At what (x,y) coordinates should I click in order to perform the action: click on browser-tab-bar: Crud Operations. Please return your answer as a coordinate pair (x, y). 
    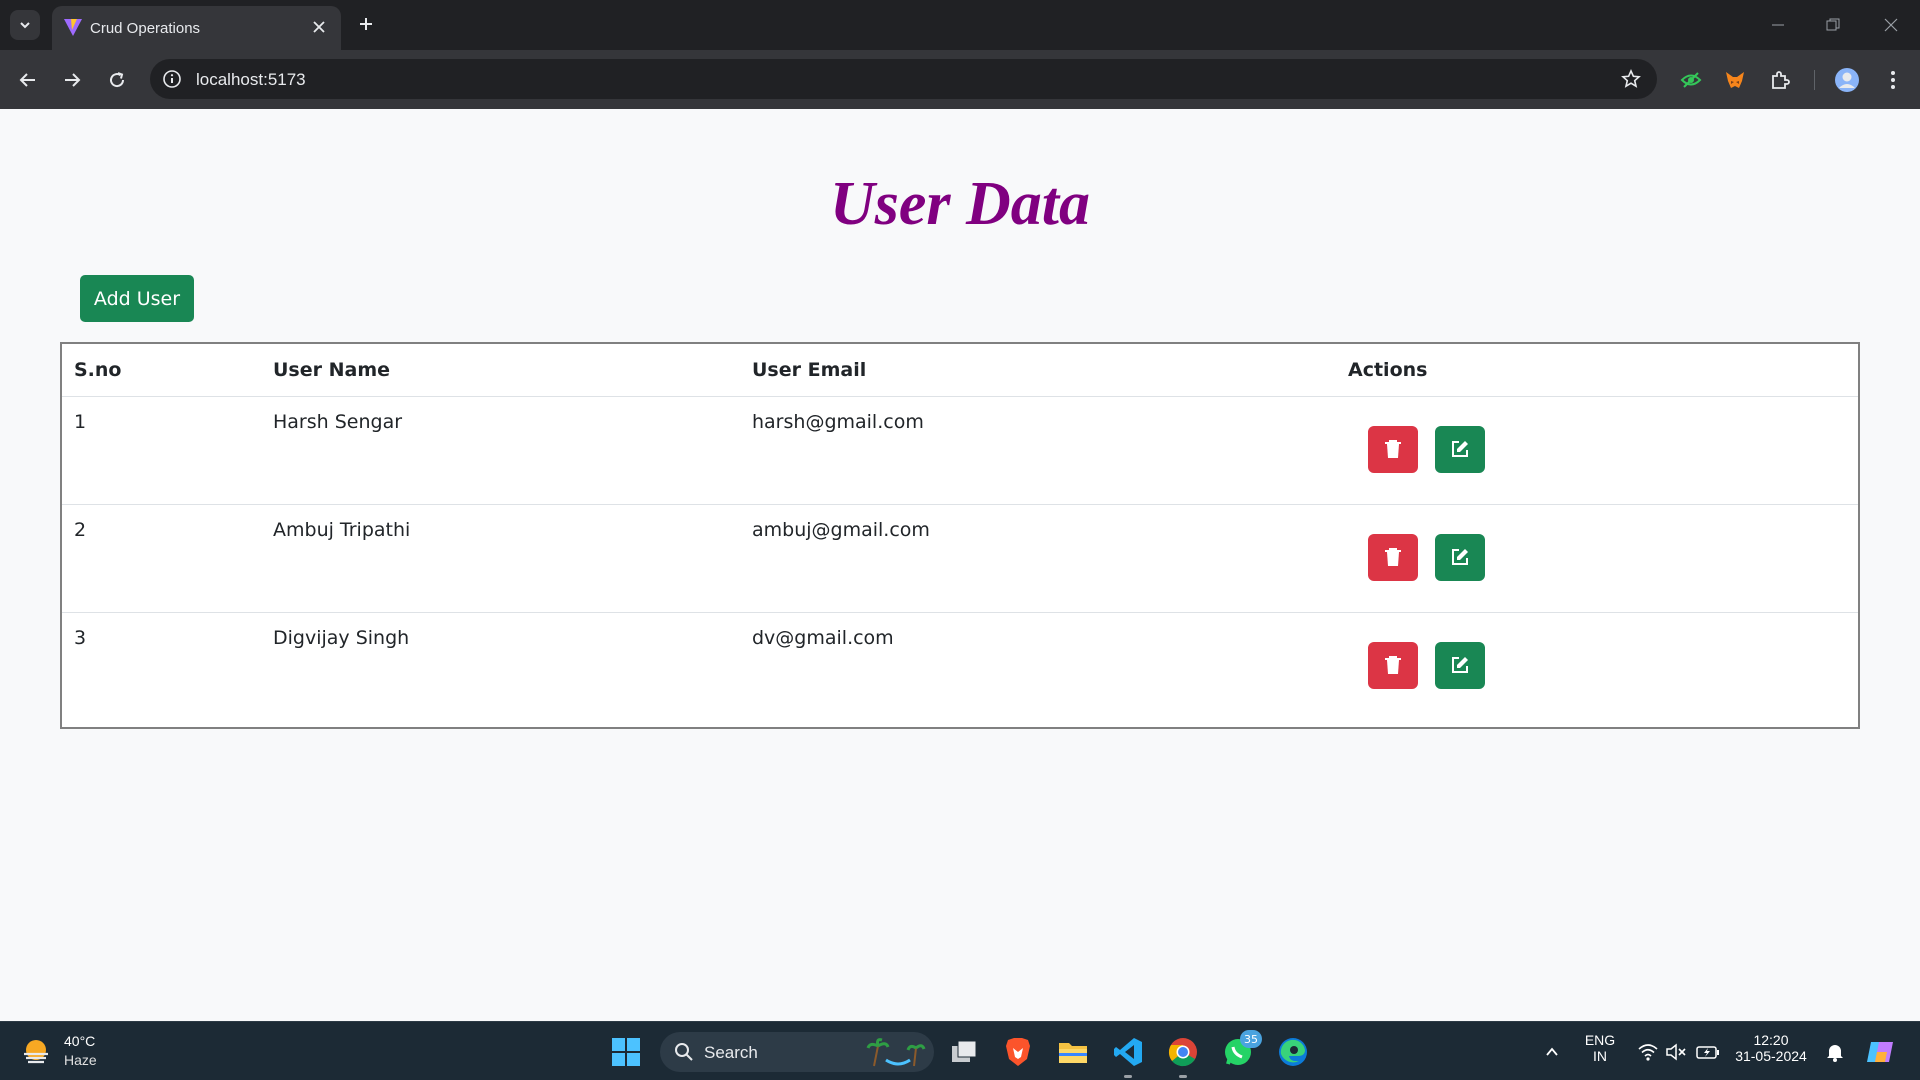
    Looking at the image, I should click on (960, 25).